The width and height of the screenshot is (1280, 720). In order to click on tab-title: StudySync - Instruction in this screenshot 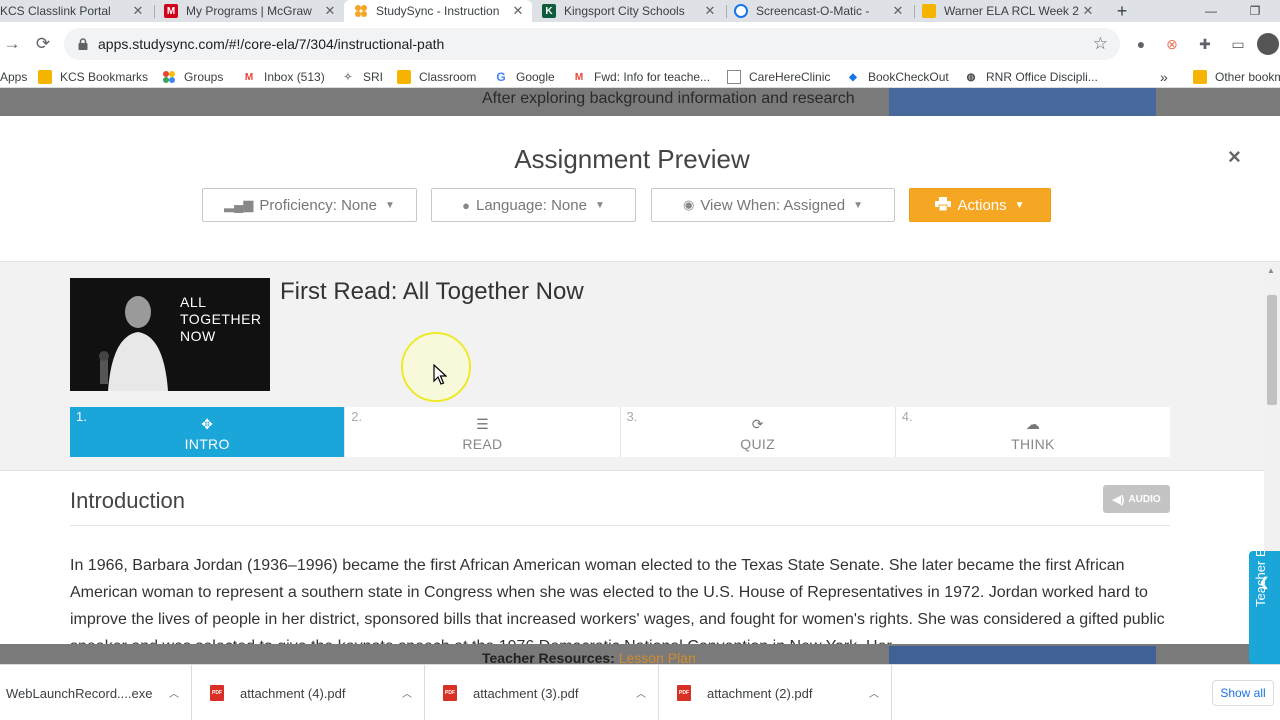, I will do `click(438, 11)`.